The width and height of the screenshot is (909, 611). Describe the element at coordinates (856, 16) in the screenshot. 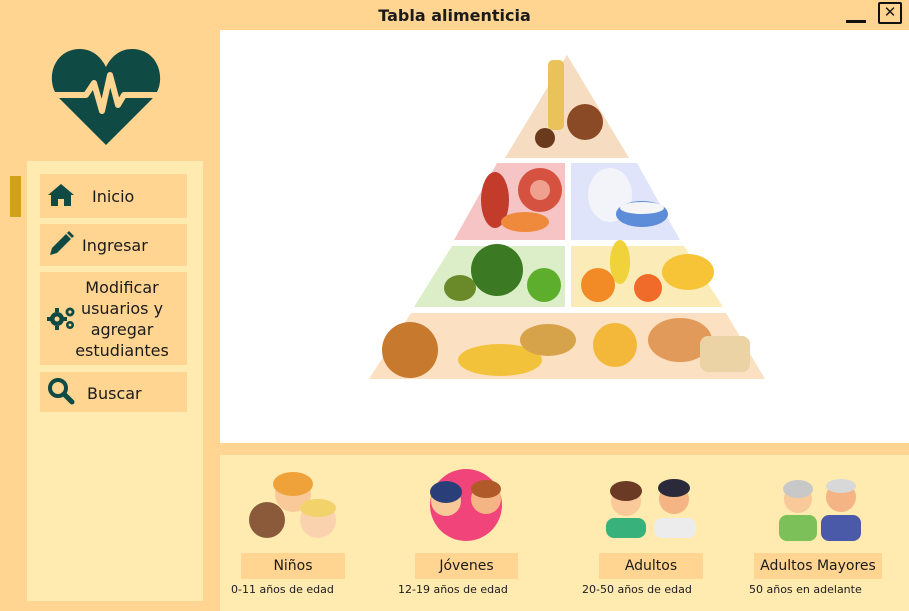

I see `minimize-button` at that location.